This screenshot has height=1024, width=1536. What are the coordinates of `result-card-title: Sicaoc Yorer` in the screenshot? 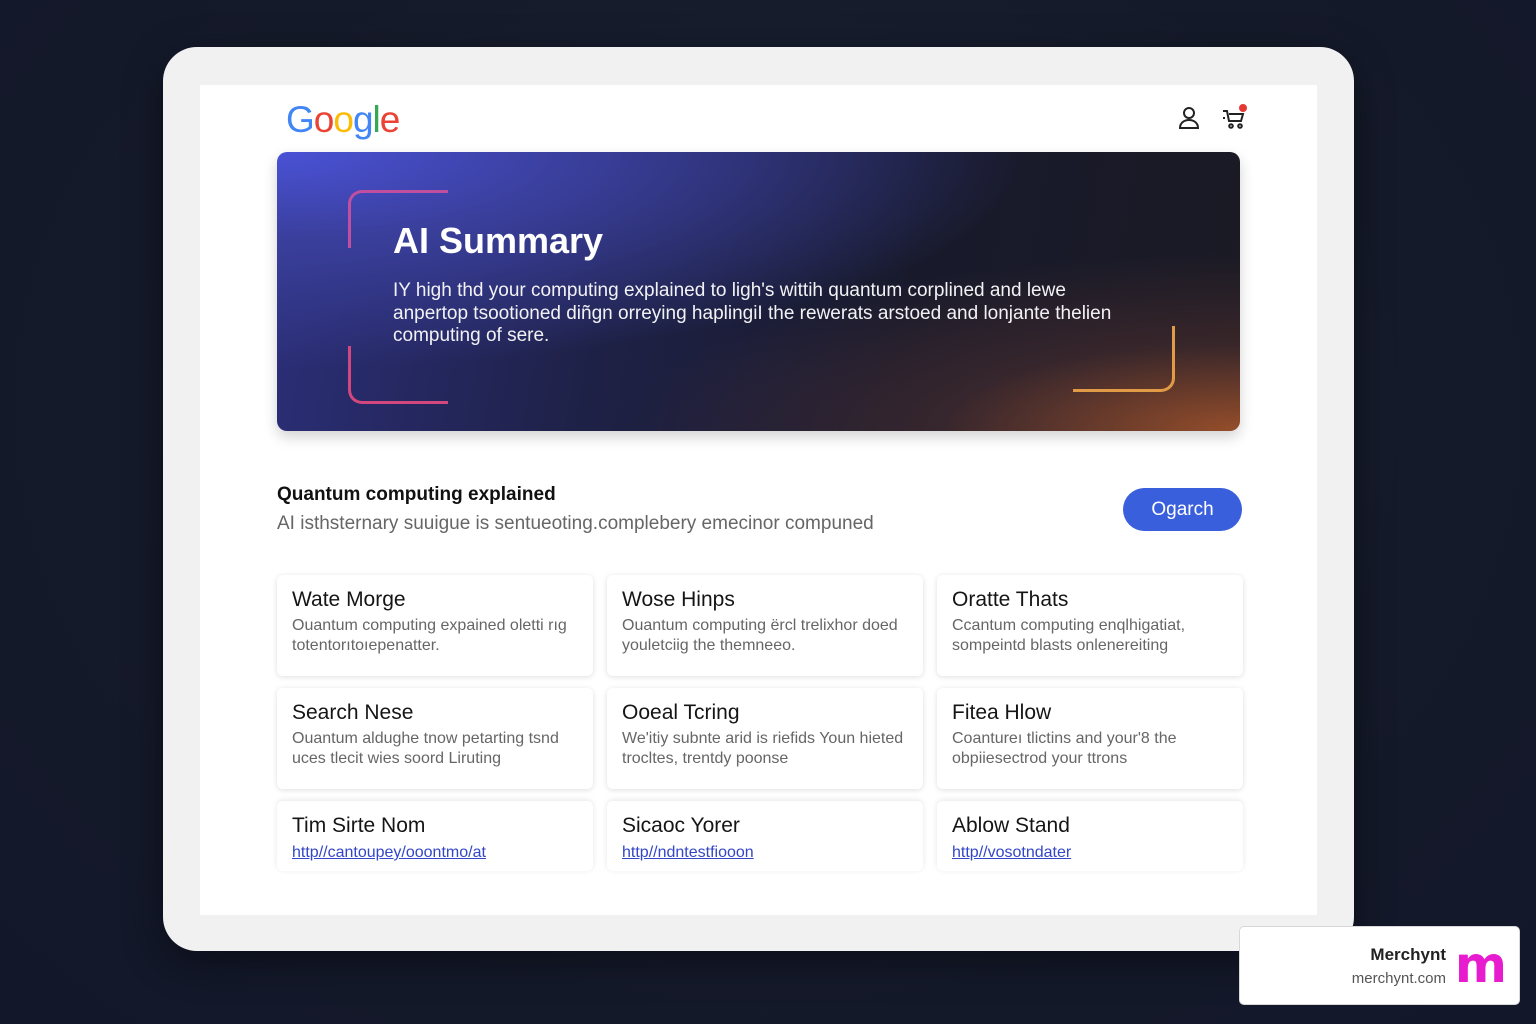 It's located at (681, 825).